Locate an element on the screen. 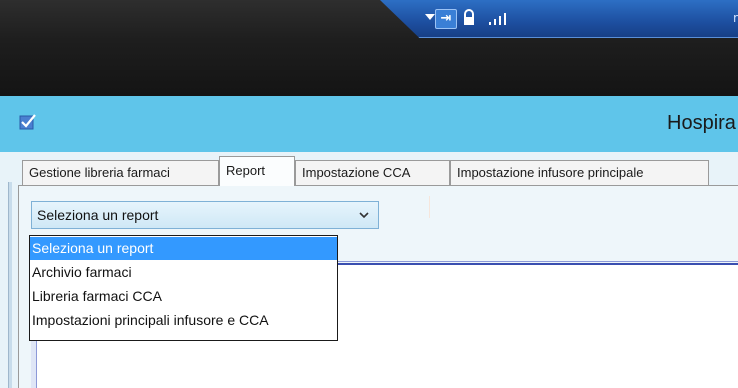  chevron-down-icon is located at coordinates (364, 219).